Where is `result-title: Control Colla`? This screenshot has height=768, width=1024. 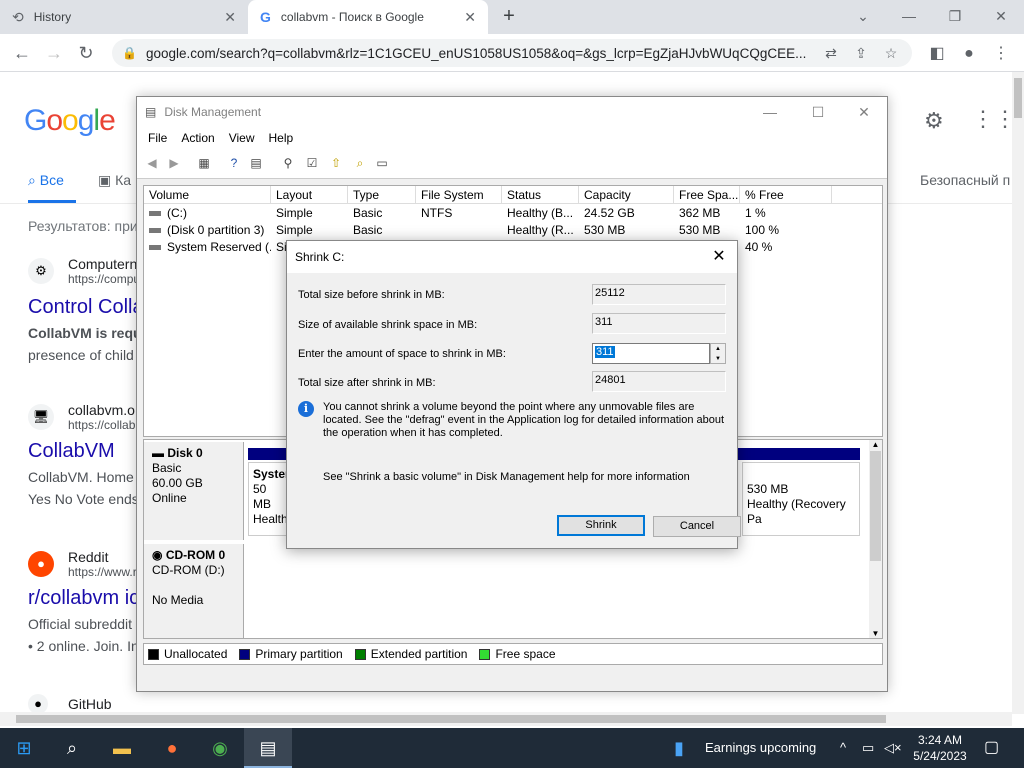
result-title: Control Colla is located at coordinates (86, 307).